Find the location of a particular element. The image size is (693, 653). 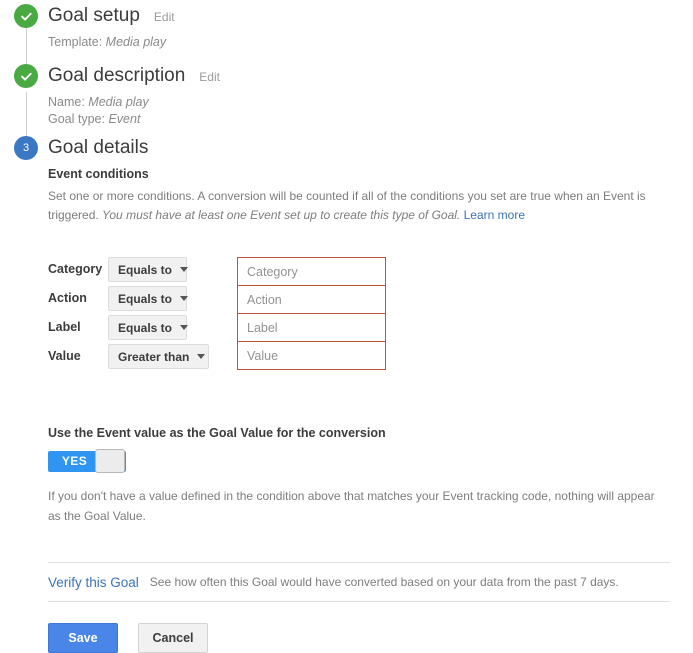

condition-operator-category: Equals to is located at coordinates (148, 269).